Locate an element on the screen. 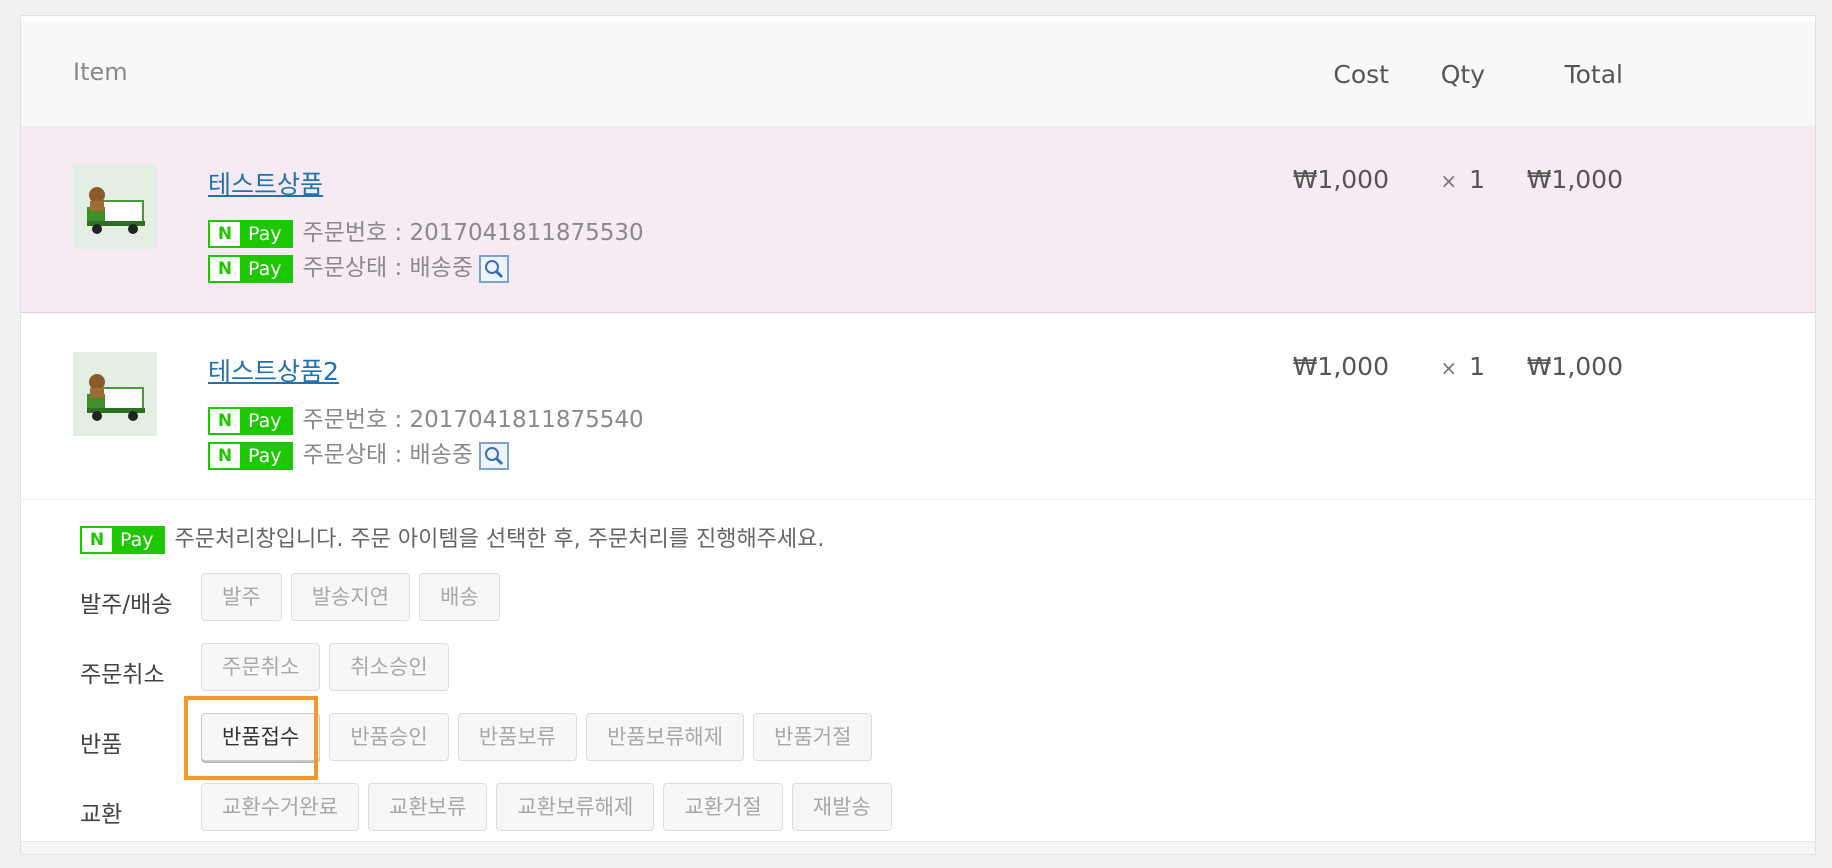 This screenshot has height=868, width=1832. group-label: 교환 is located at coordinates (101, 815).